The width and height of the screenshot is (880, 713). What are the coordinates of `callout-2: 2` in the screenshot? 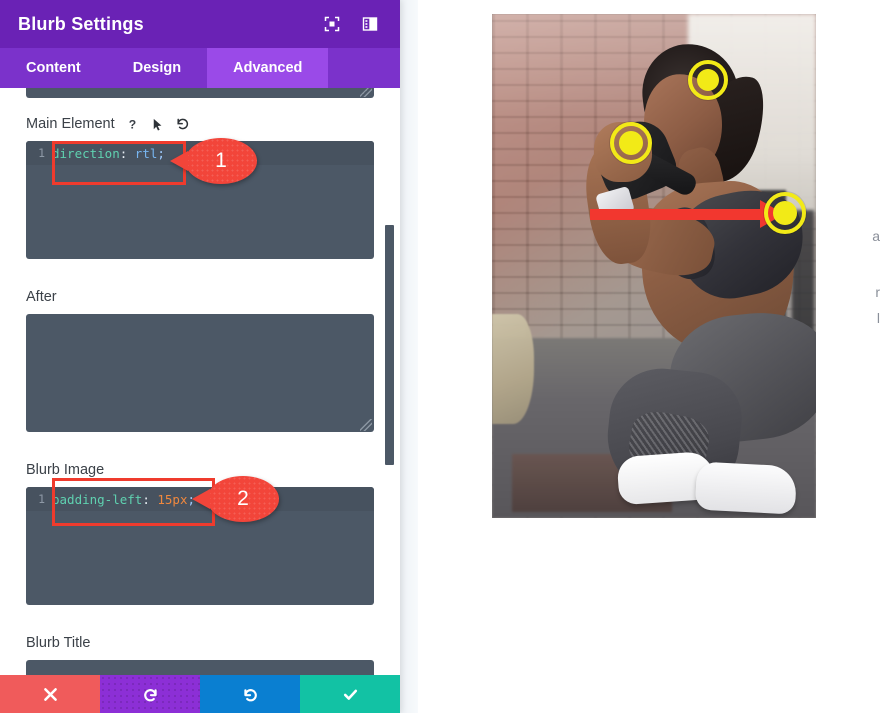 It's located at (235, 499).